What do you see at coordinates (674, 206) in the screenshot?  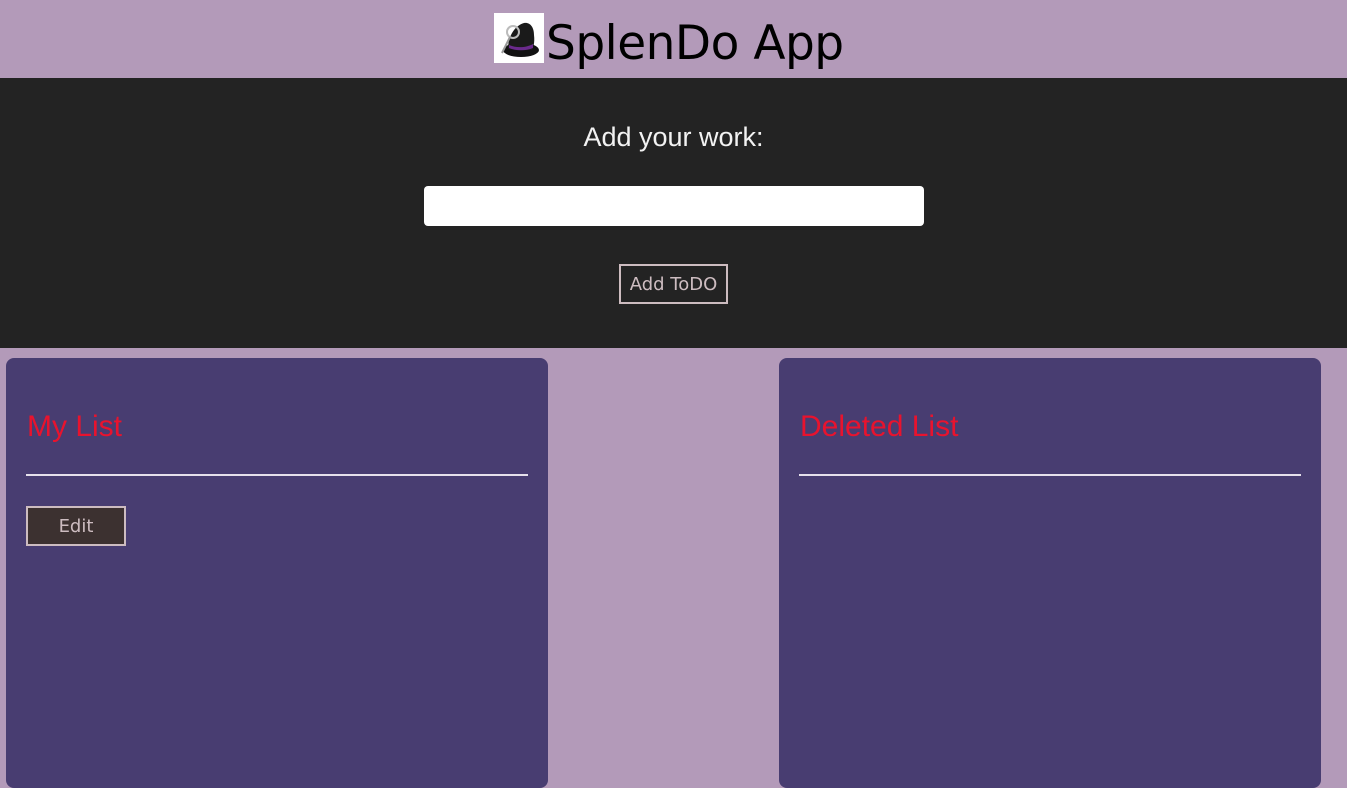 I see `todo-input` at bounding box center [674, 206].